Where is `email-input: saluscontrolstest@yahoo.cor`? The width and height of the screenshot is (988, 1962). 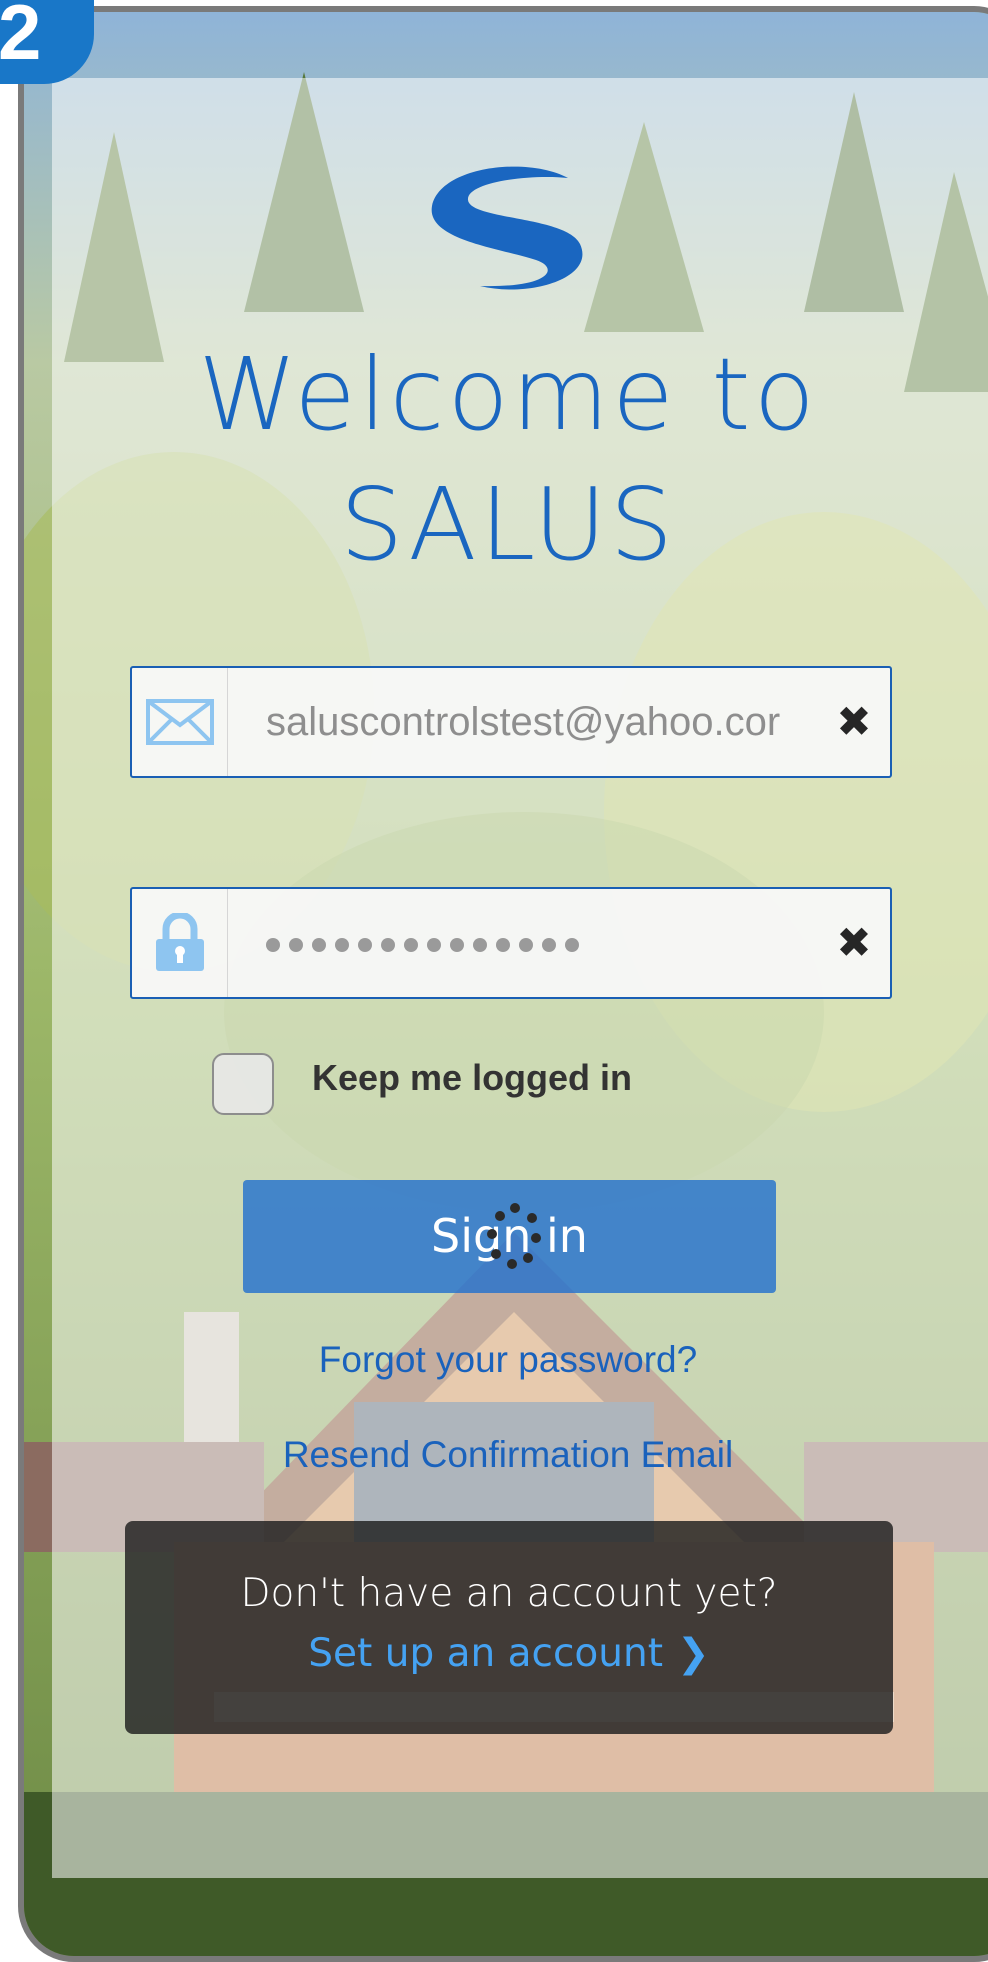
email-input: saluscontrolstest@yahoo.cor is located at coordinates (543, 722).